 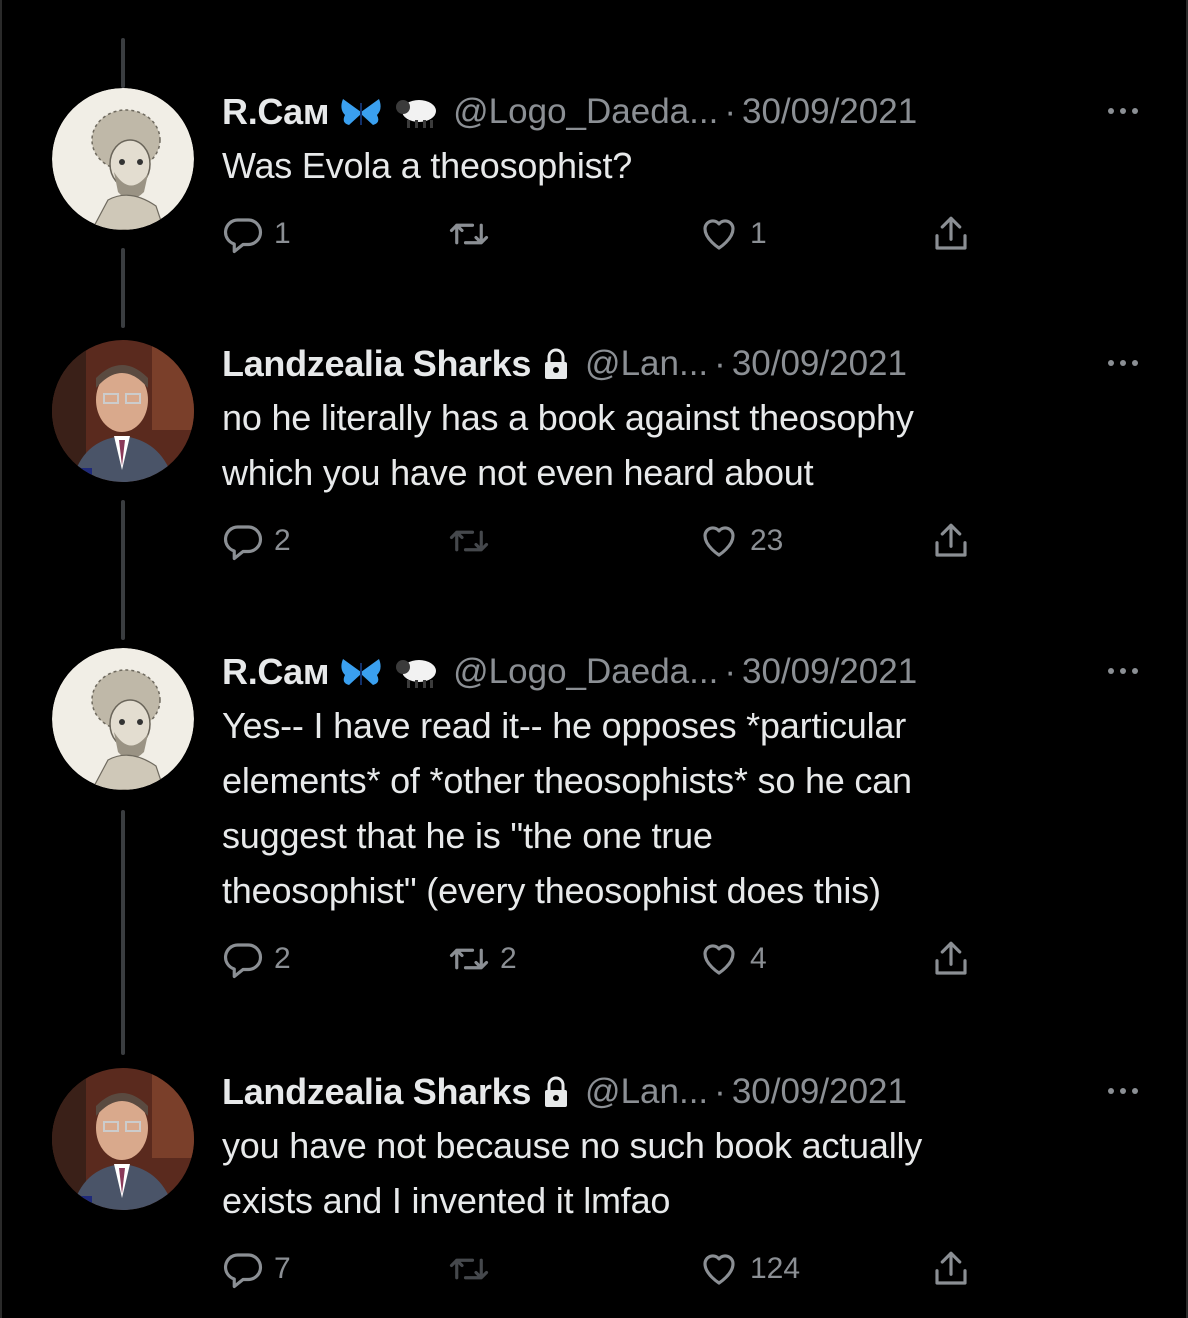 I want to click on reply-count: 1, so click(x=282, y=233).